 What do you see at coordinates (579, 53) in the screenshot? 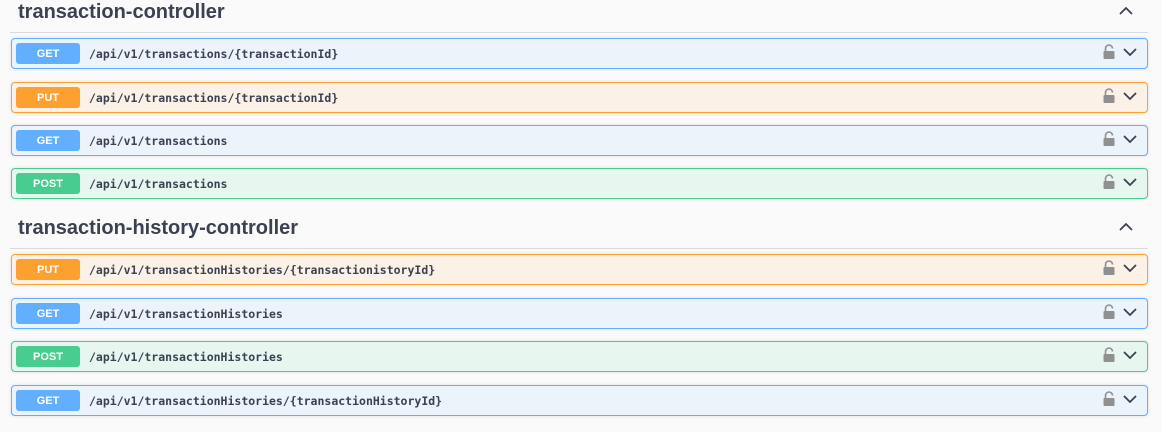
I see `operation-get-transaction-by-id: GET /api/v1/transactions/{transactionId}` at bounding box center [579, 53].